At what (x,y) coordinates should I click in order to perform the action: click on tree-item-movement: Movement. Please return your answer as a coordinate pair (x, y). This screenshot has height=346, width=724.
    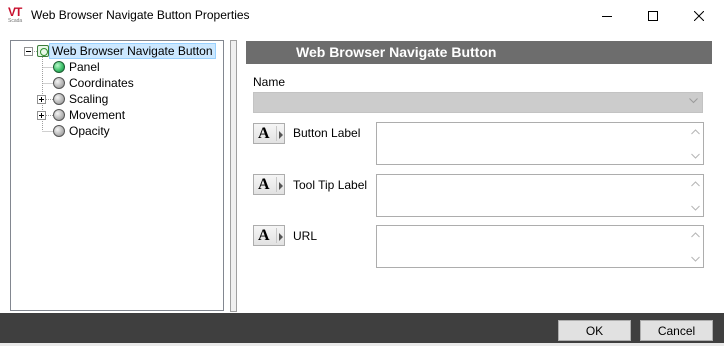
    Looking at the image, I should click on (91, 115).